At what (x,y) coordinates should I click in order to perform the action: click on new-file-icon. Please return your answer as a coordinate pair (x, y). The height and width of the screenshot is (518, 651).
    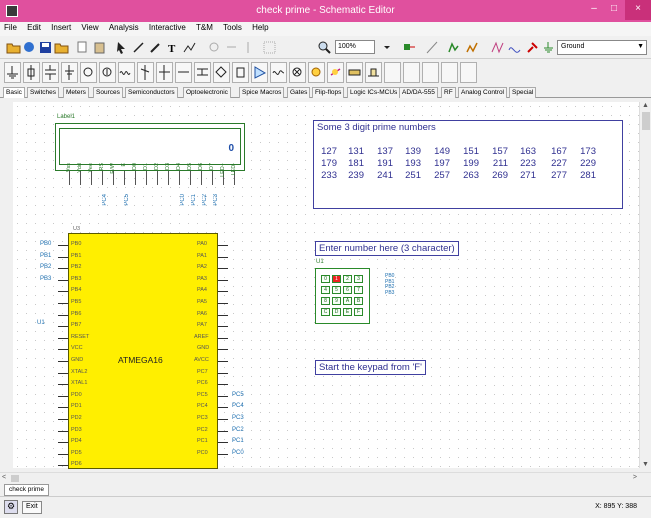
    Looking at the image, I should click on (29, 47).